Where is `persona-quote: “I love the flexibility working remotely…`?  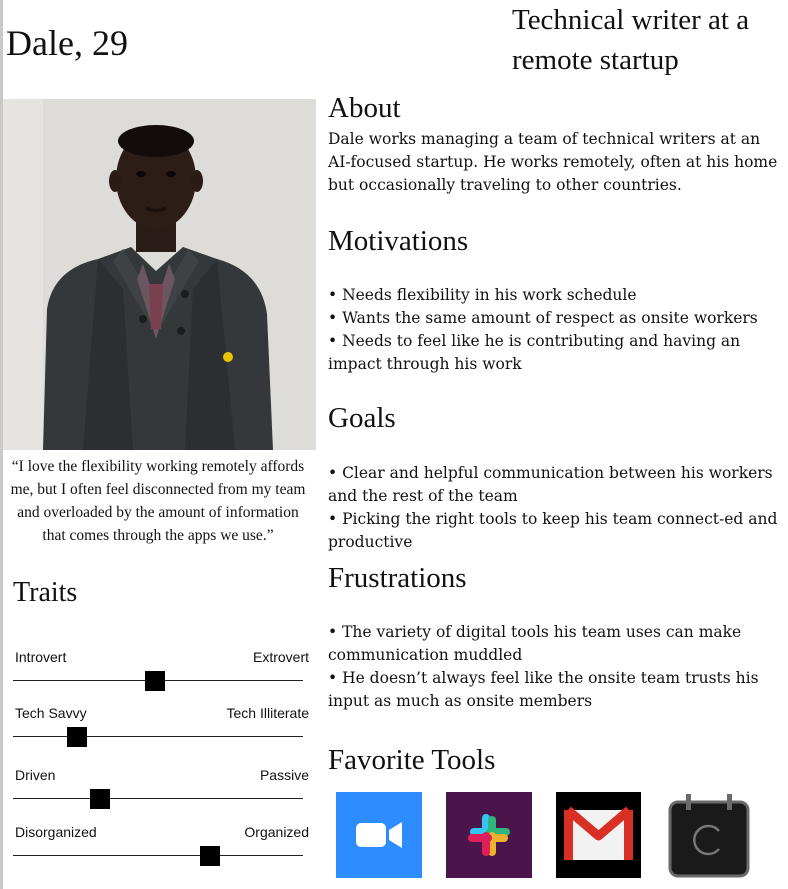
persona-quote: “I love the flexibility working remotely… is located at coordinates (158, 501).